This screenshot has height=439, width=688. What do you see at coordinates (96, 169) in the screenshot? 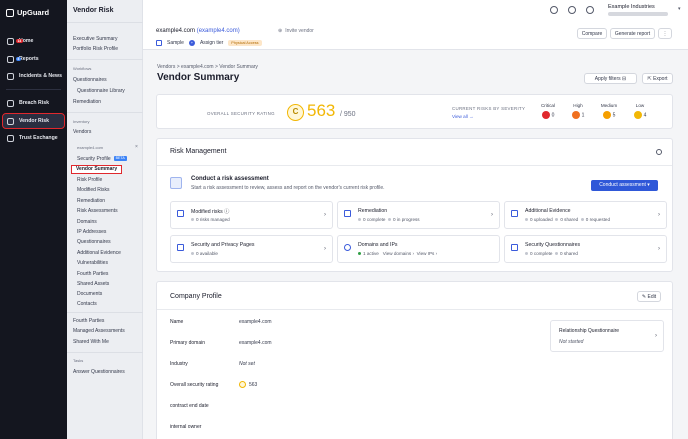
I see `sidebar-item-vendor-summary: Vendor Summary` at bounding box center [96, 169].